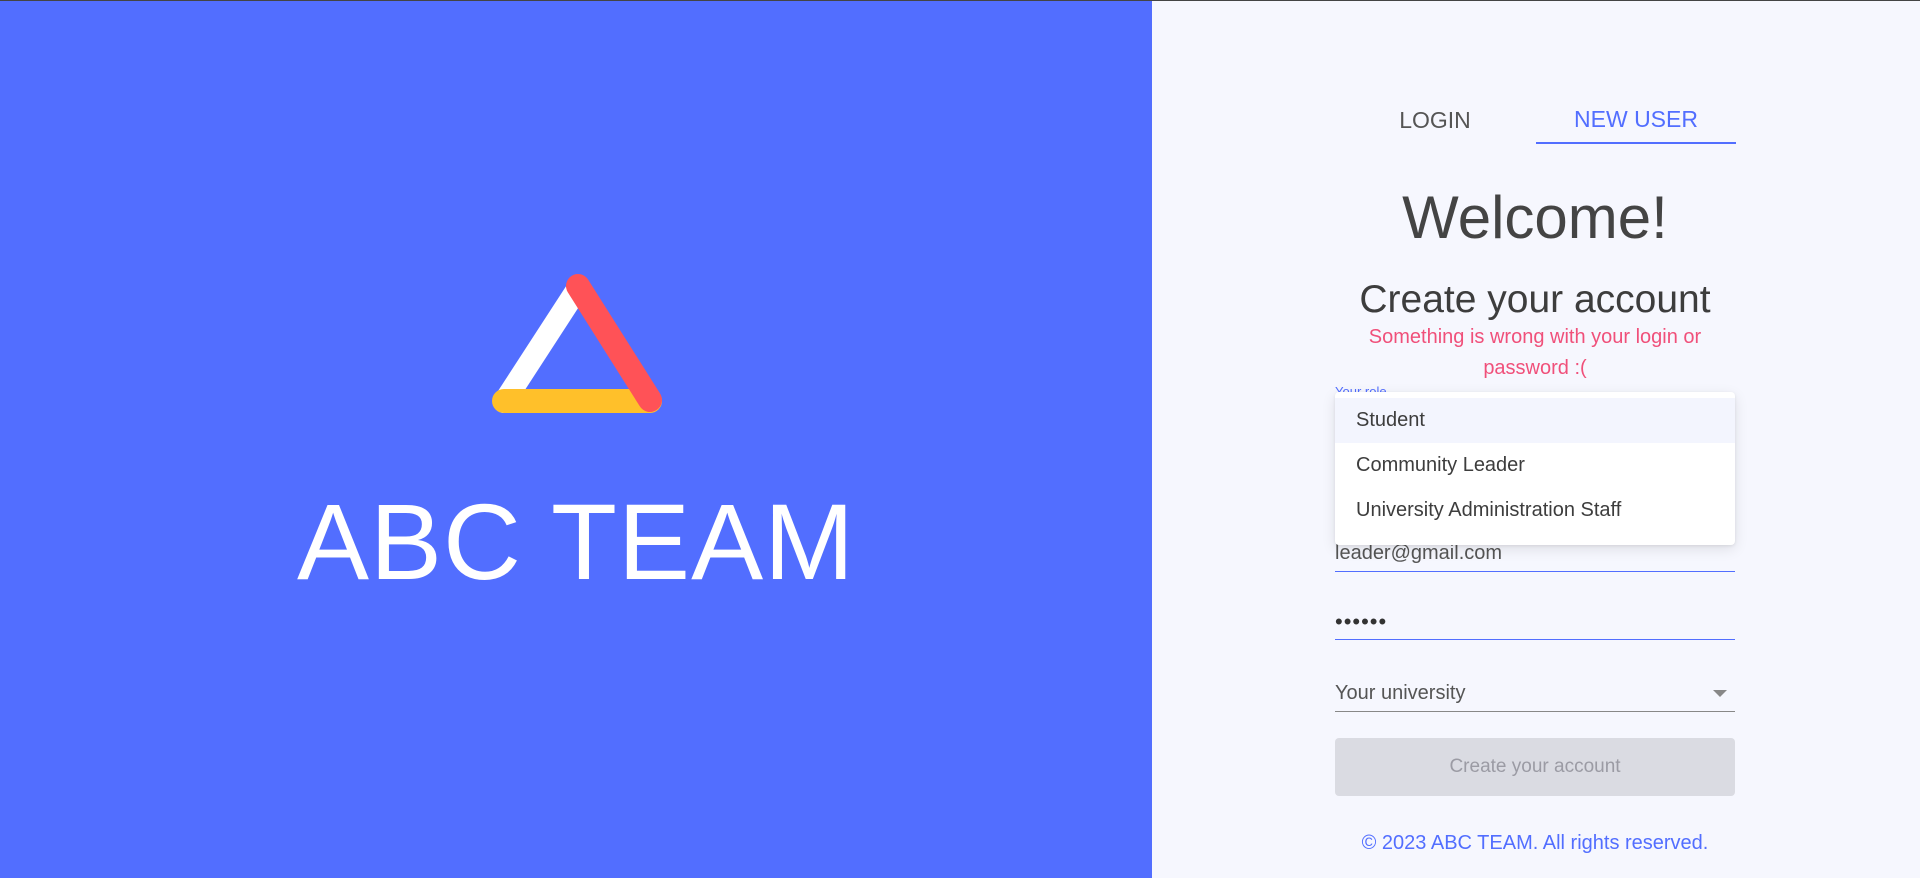 This screenshot has height=878, width=1920. What do you see at coordinates (1535, 420) in the screenshot?
I see `role-option-student: Student` at bounding box center [1535, 420].